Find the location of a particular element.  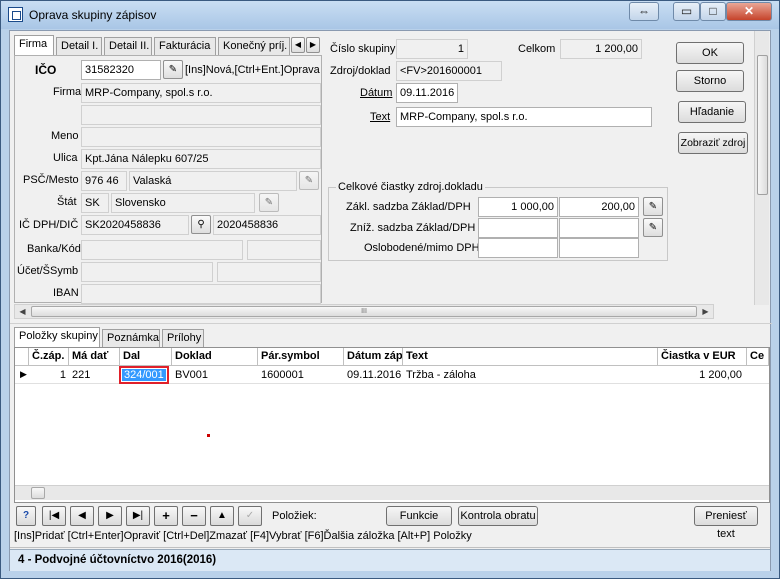

app-icon is located at coordinates (15, 14).